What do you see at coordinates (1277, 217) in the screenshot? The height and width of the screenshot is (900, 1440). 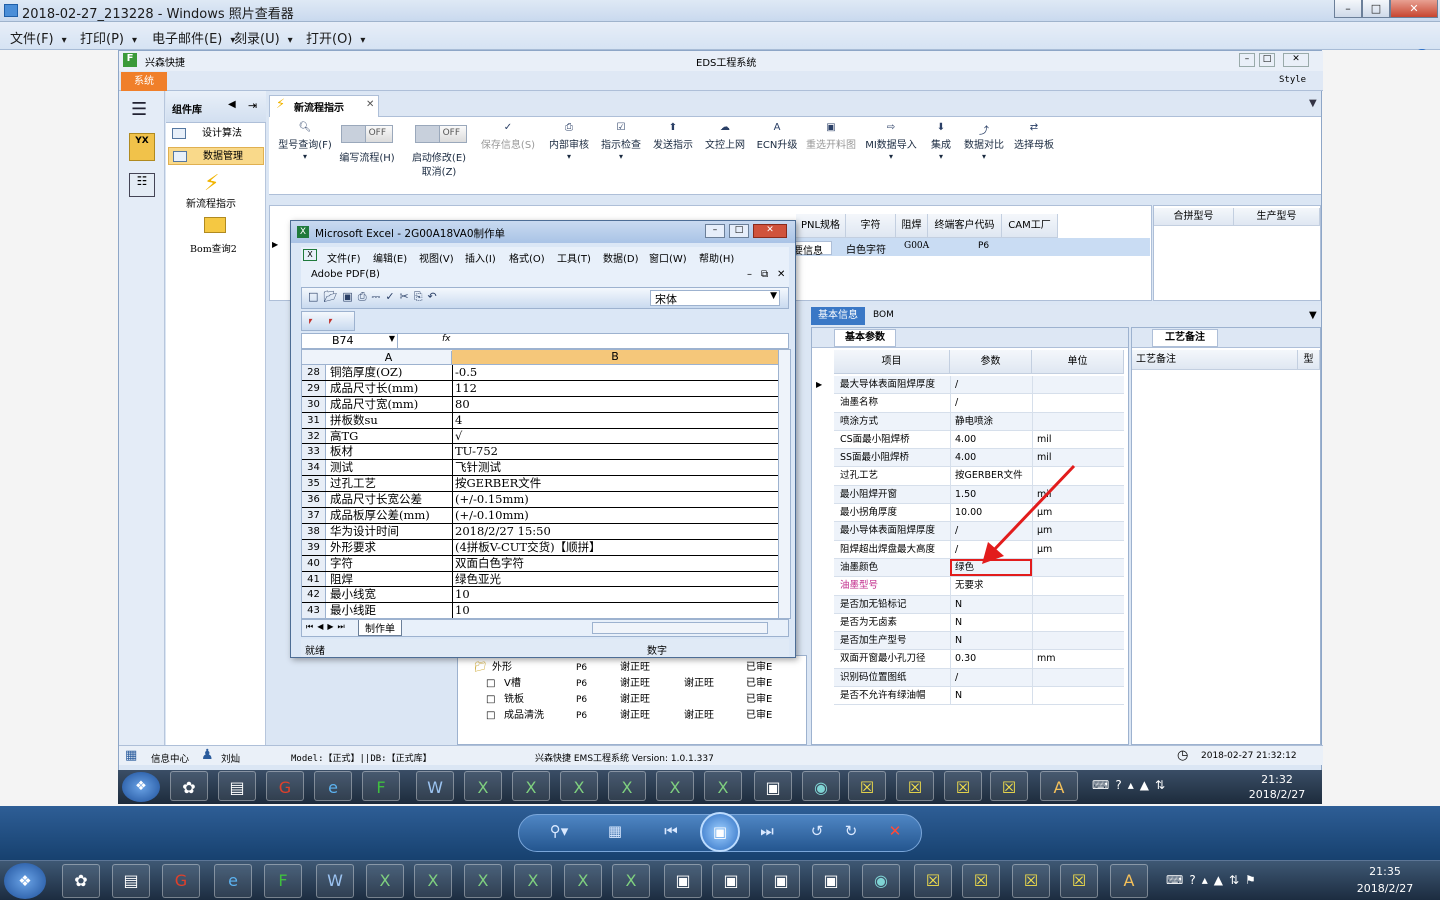 I see `col-production-model: 生产型号` at bounding box center [1277, 217].